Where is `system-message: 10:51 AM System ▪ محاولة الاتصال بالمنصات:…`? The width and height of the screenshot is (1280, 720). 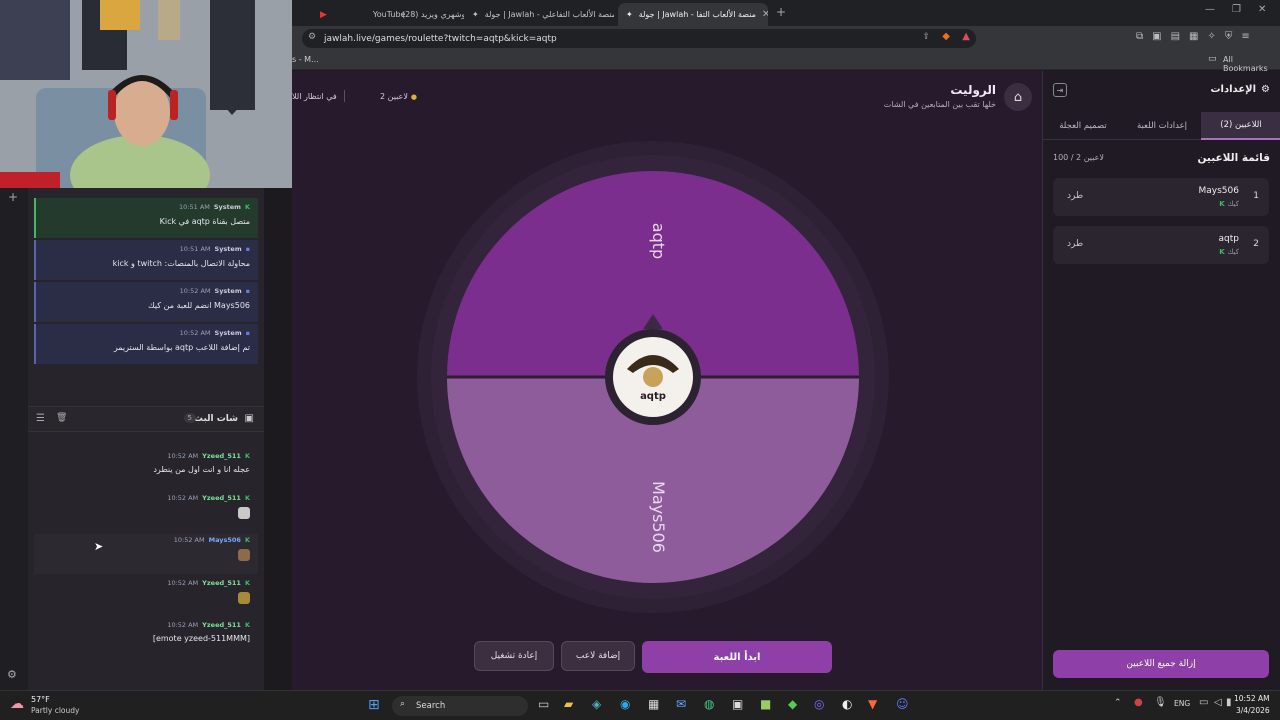
system-message: 10:51 AM System ▪ محاولة الاتصال بالمنصات:… is located at coordinates (146, 260).